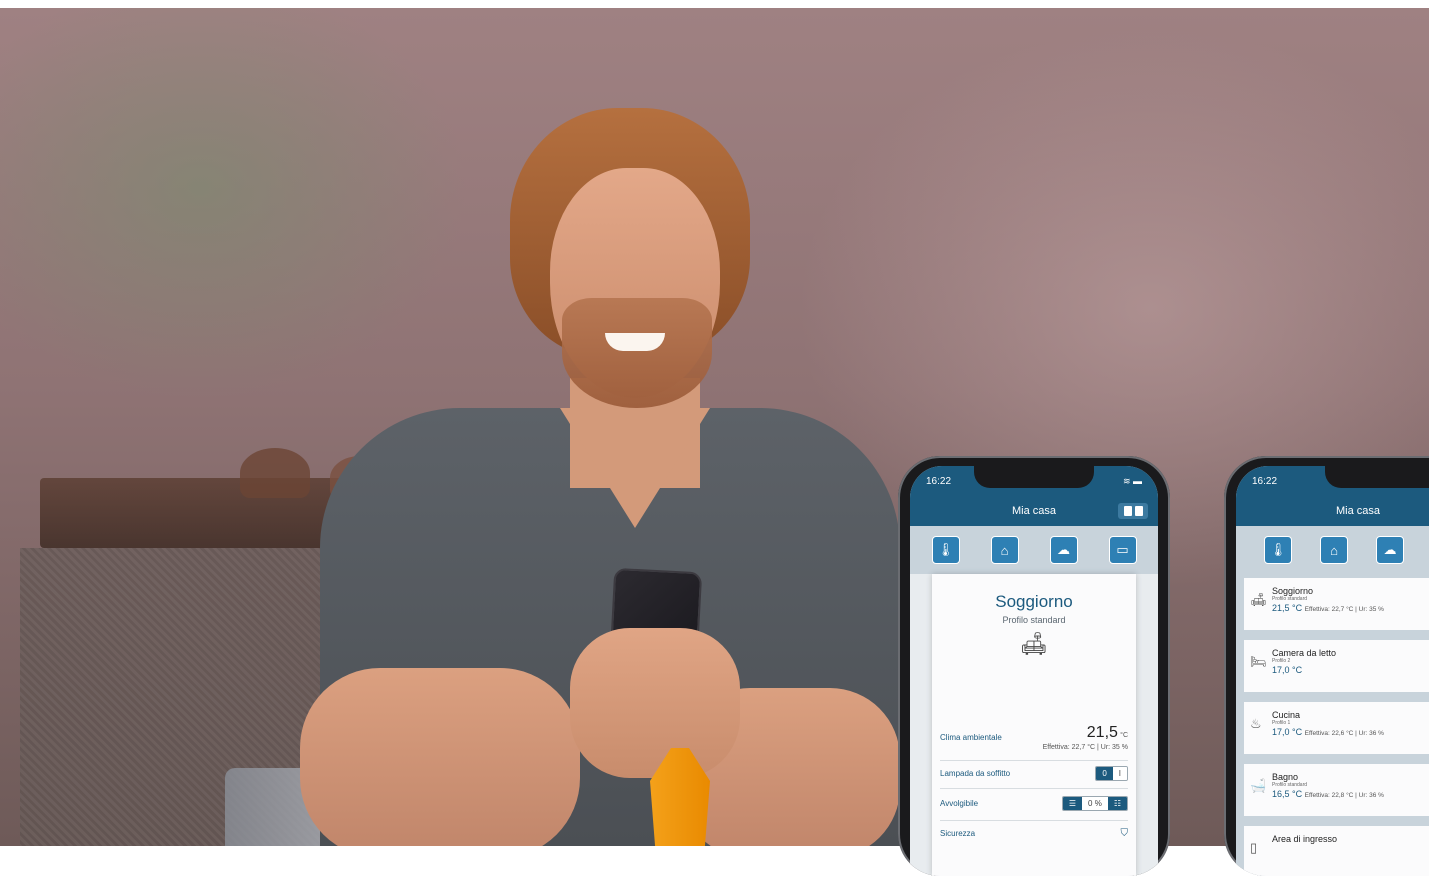  I want to click on room-info: Camera da letto Profilo 2 17,0 °C, so click(1304, 661).